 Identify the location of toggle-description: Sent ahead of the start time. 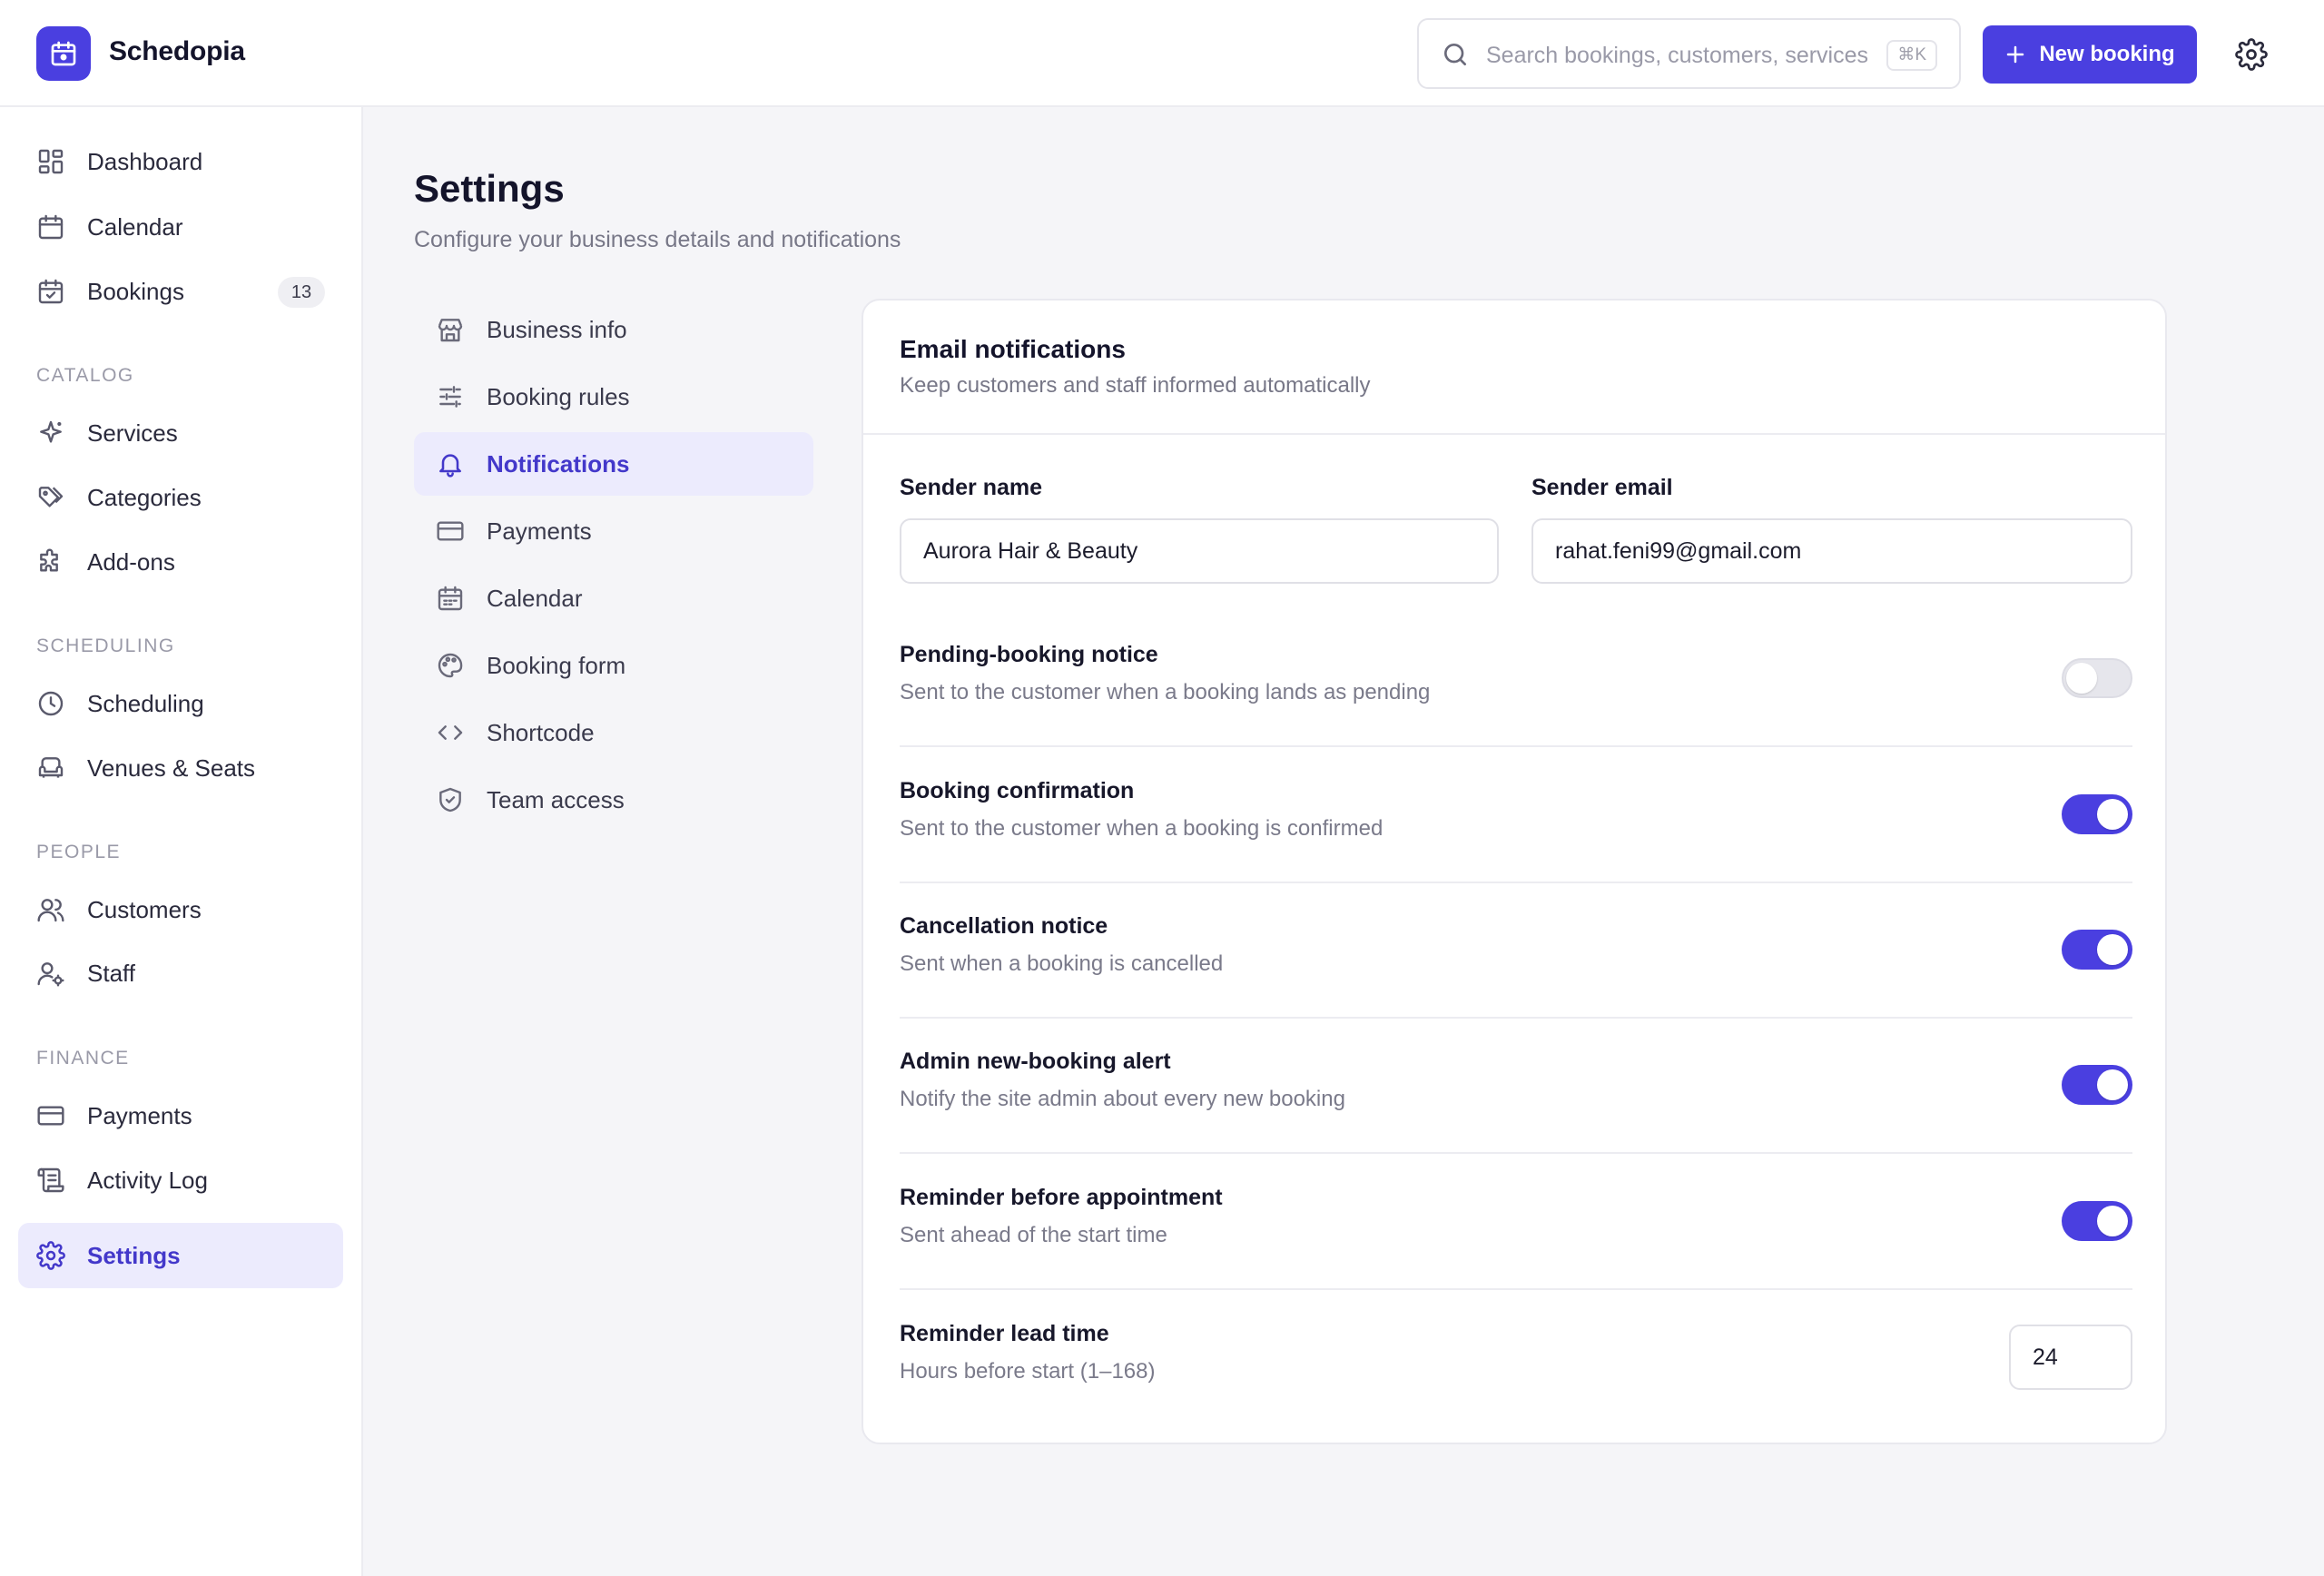
(1033, 1235).